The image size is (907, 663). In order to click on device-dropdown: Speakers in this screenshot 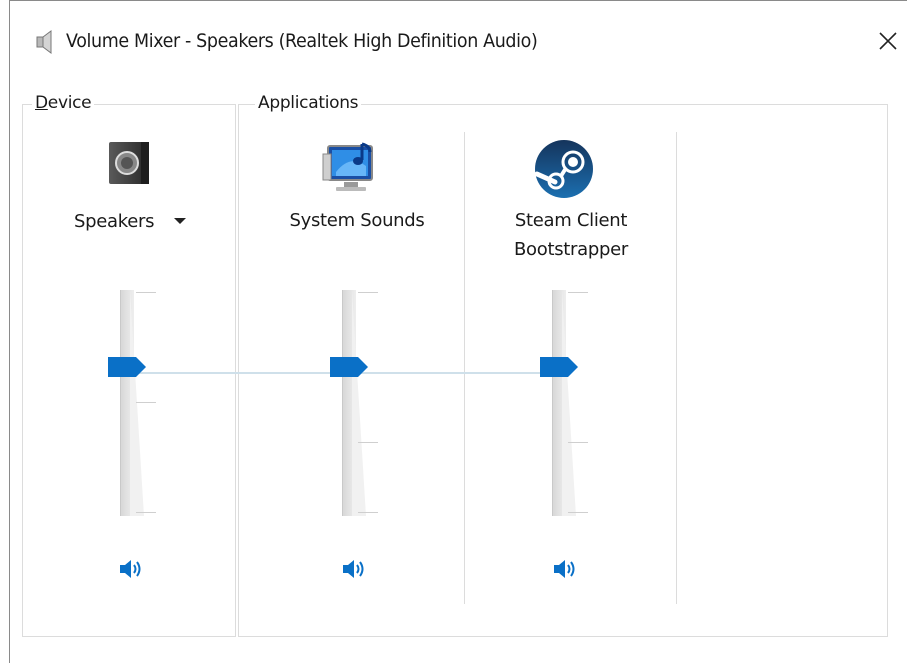, I will do `click(146, 221)`.